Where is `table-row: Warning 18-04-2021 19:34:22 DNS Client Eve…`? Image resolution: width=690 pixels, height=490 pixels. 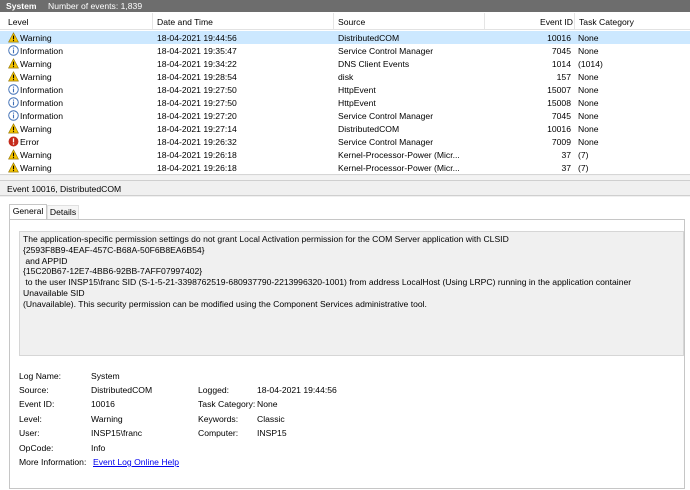
table-row: Warning 18-04-2021 19:34:22 DNS Client Eve… is located at coordinates (345, 63).